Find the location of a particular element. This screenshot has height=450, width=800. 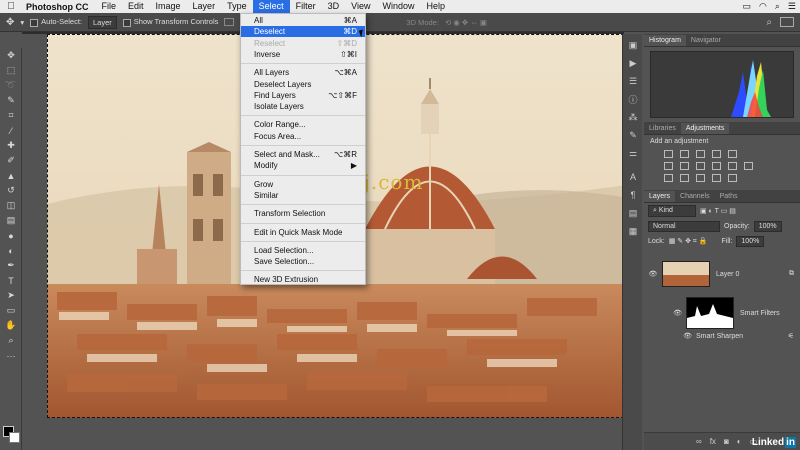

fill-input: 100% is located at coordinates (750, 241).